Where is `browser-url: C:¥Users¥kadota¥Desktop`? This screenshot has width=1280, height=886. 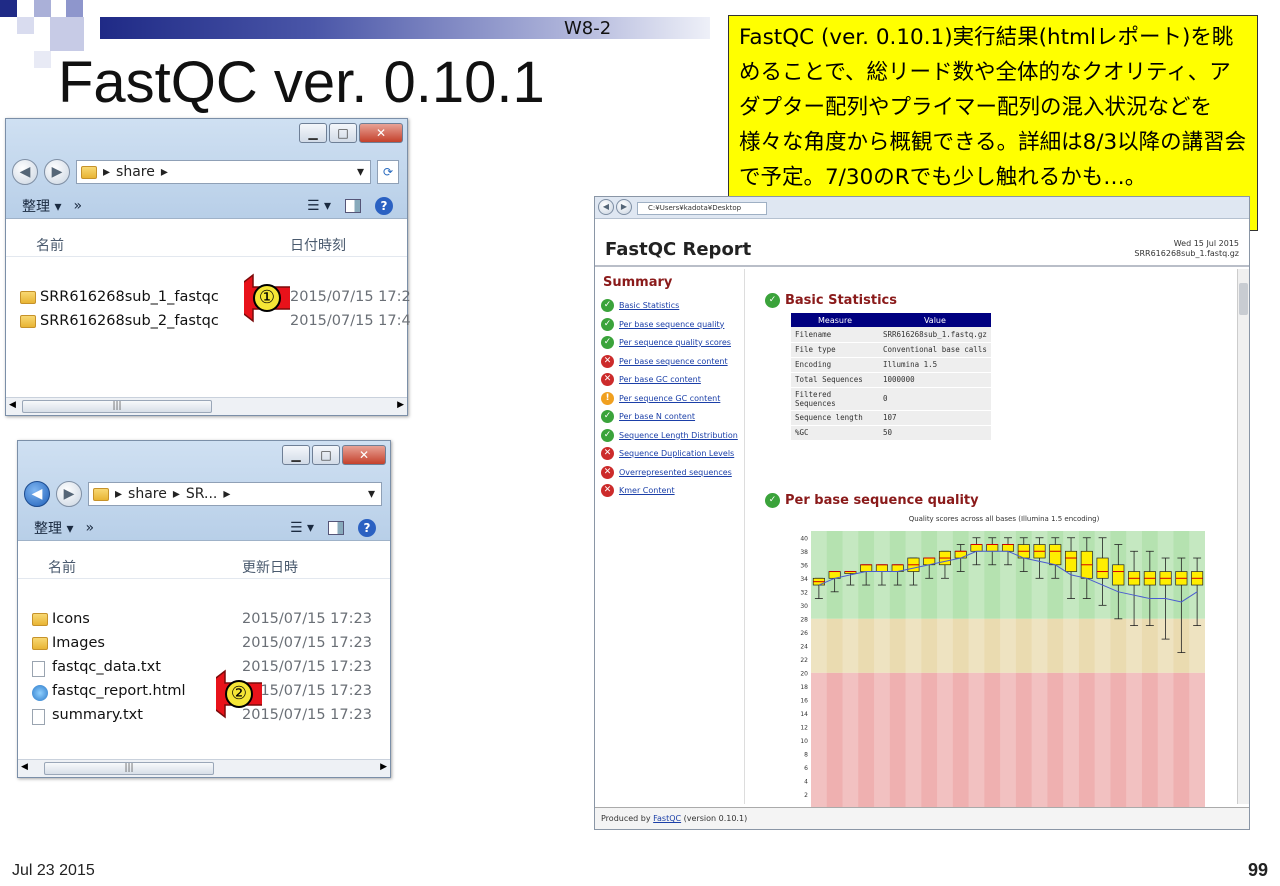 browser-url: C:¥Users¥kadota¥Desktop is located at coordinates (702, 208).